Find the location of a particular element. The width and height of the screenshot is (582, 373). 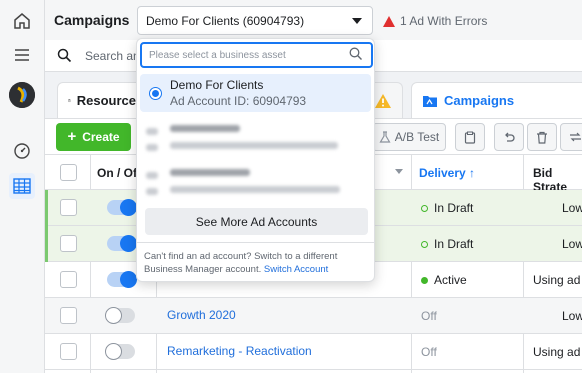

campaign-name: Remarketing - Reactivation is located at coordinates (239, 351).